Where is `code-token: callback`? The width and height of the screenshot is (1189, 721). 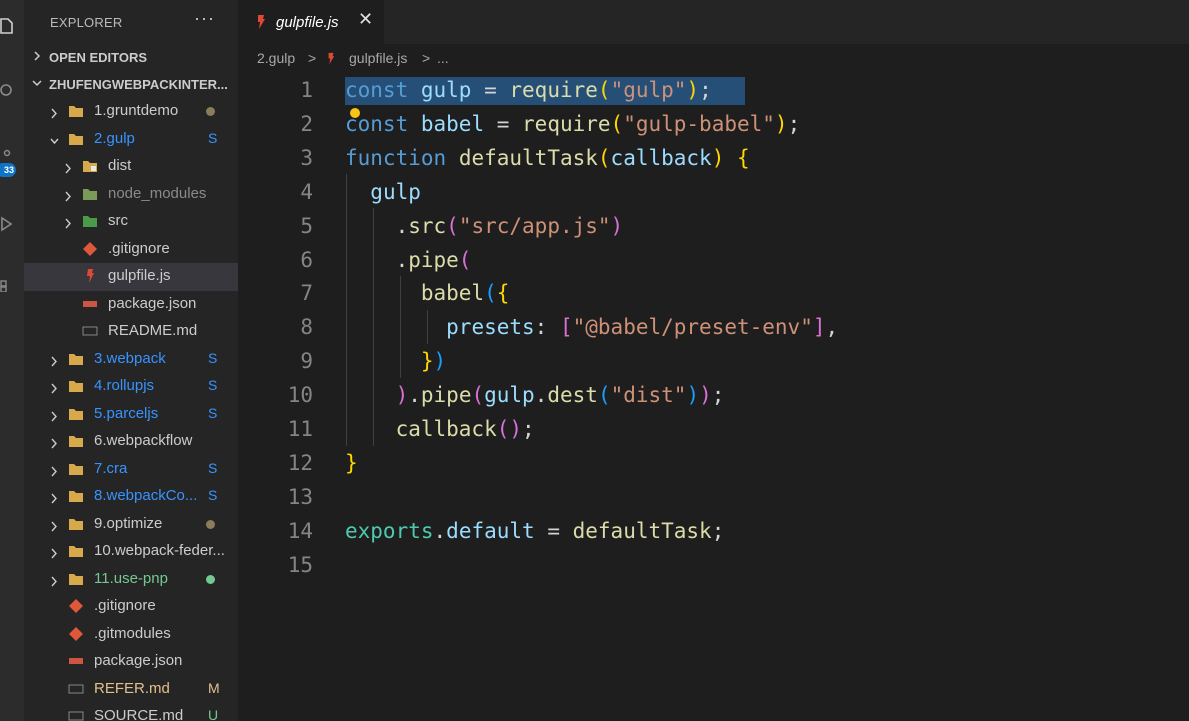
code-token: callback is located at coordinates (446, 429).